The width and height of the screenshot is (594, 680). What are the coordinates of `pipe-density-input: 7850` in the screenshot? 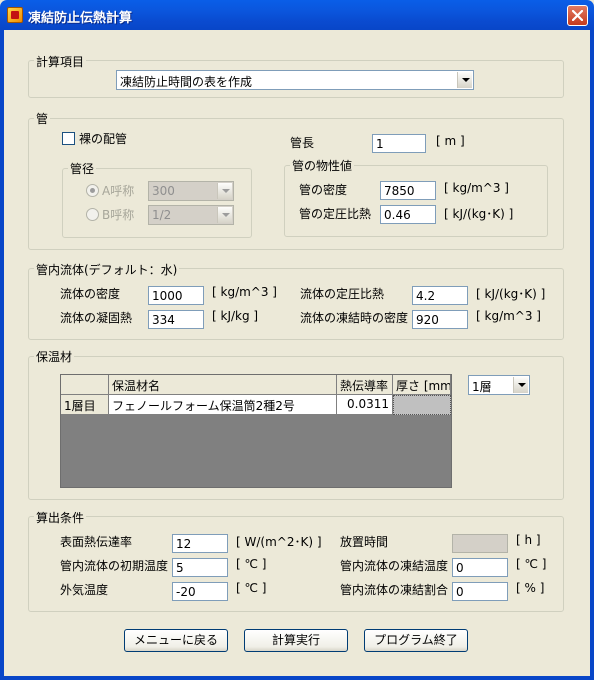 It's located at (408, 190).